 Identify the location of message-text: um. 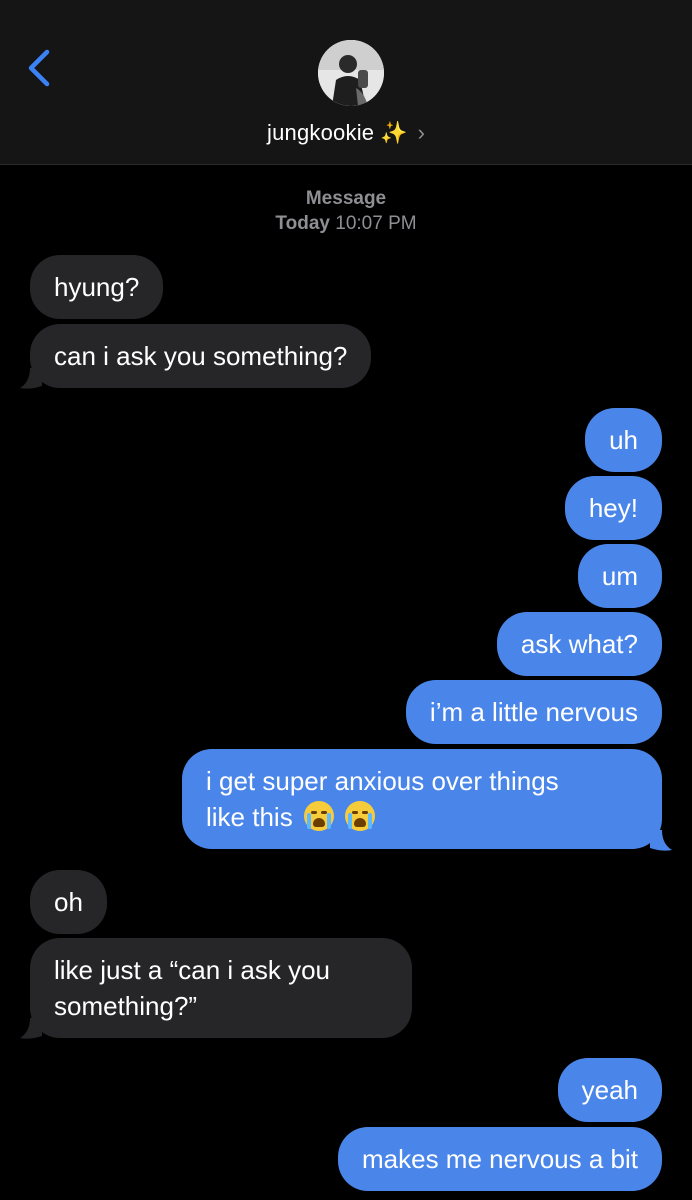
(619, 576).